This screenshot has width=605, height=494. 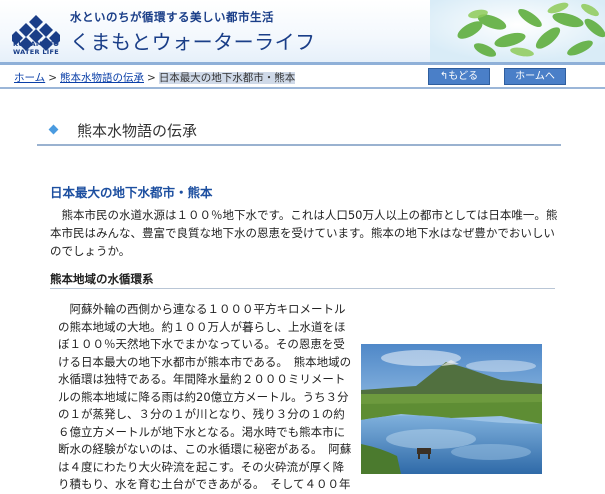 What do you see at coordinates (227, 78) in the screenshot?
I see `breadcrumb-current: 日本最大の地下水都市・熊本` at bounding box center [227, 78].